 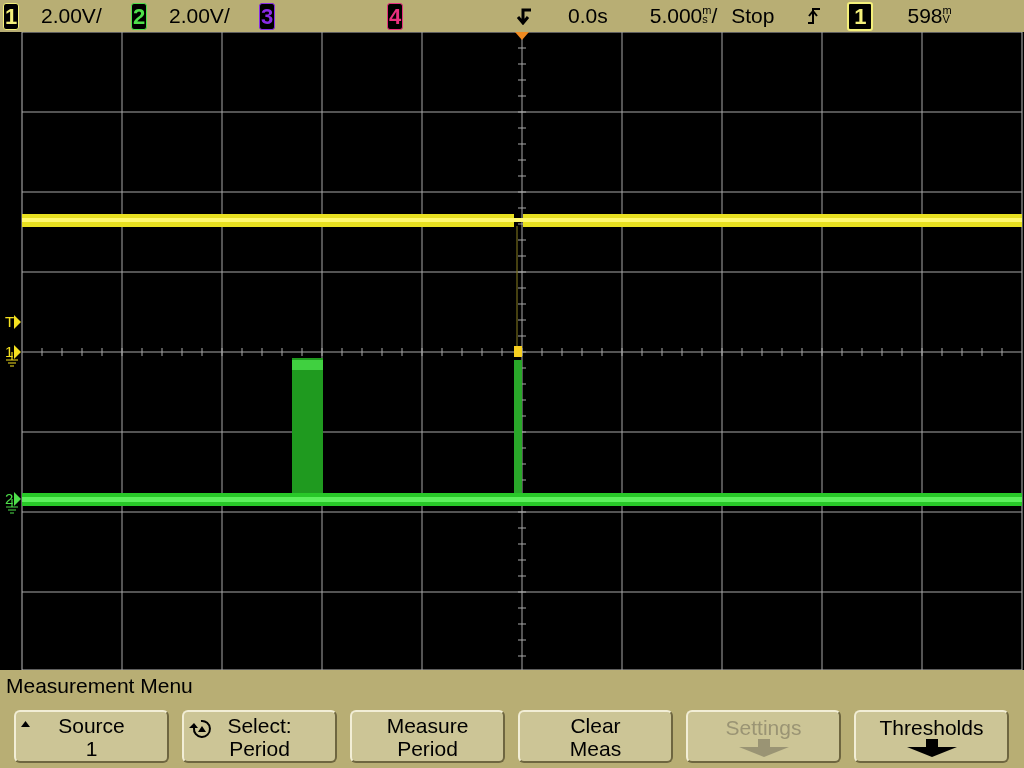 What do you see at coordinates (201, 729) in the screenshot?
I see `rotary-knob-icon` at bounding box center [201, 729].